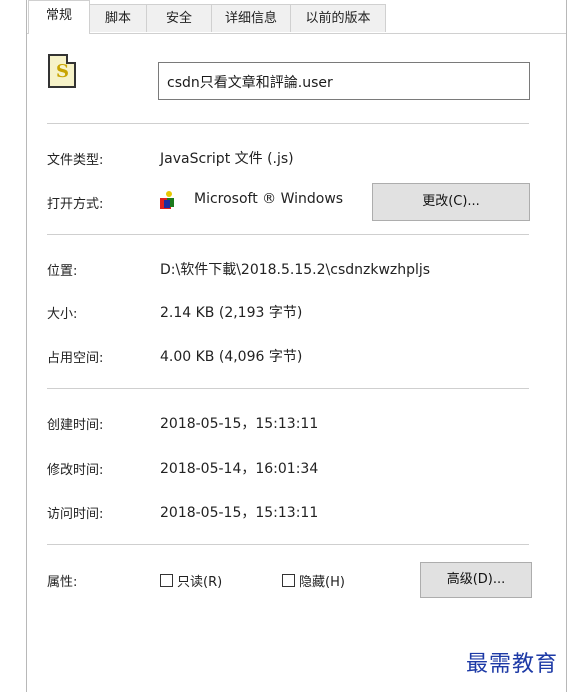 This screenshot has width=586, height=692. I want to click on size-value: 2.14 KB (2,193 字节), so click(231, 313).